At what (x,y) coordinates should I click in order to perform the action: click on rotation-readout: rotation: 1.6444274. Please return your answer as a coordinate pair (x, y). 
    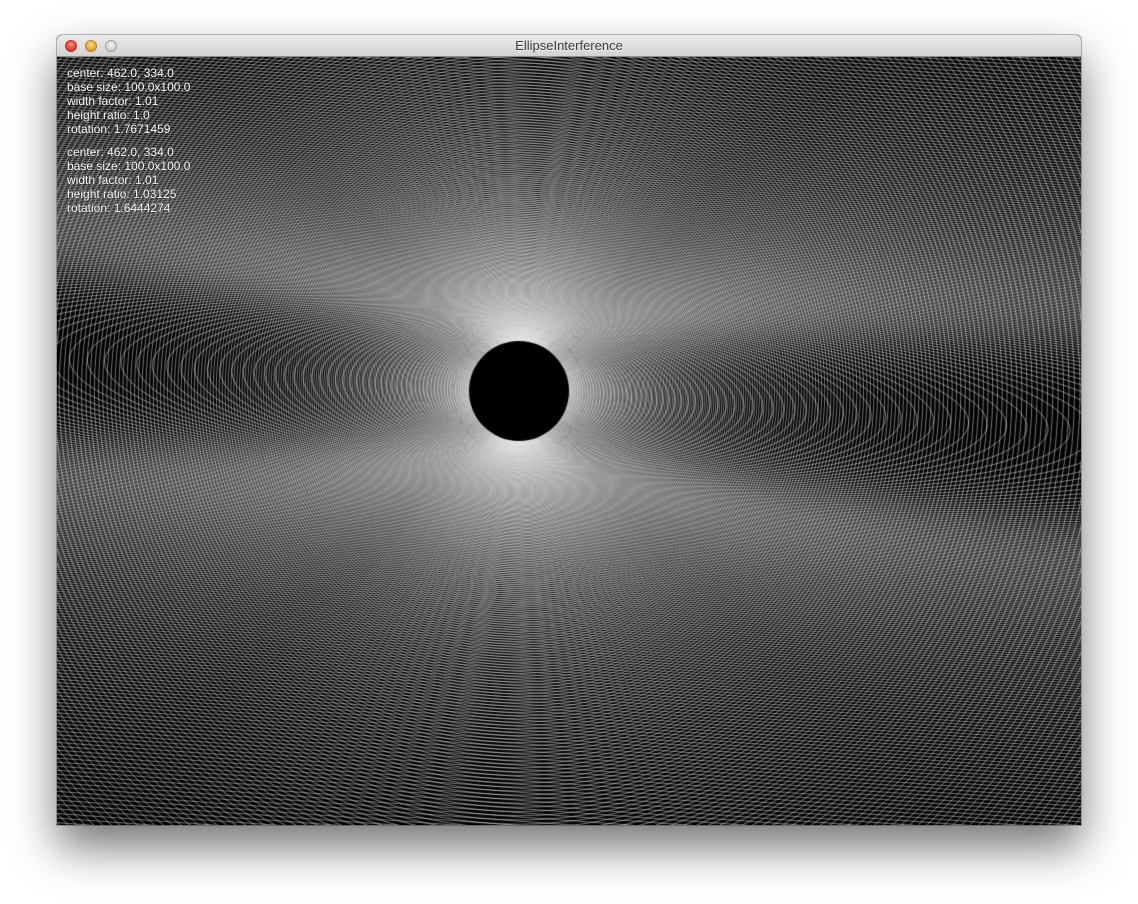
    Looking at the image, I should click on (119, 208).